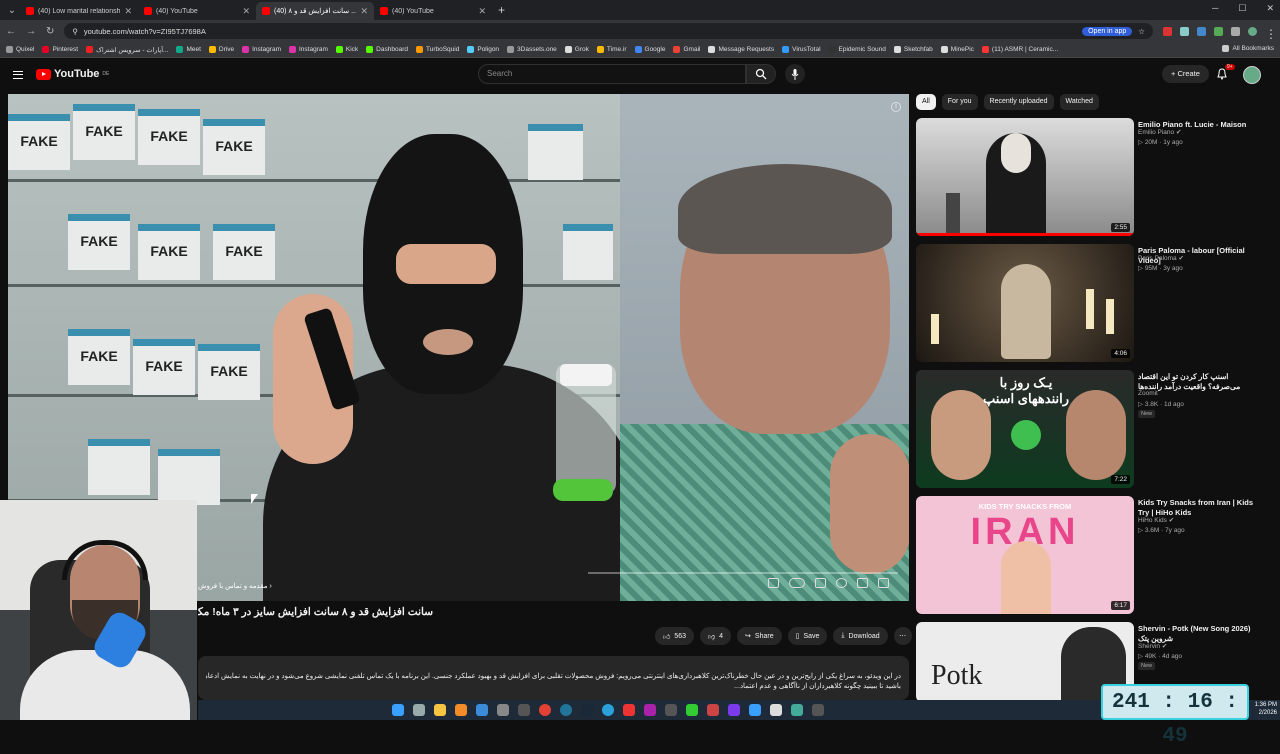  What do you see at coordinates (959, 102) in the screenshot?
I see `chip-for-you: For you` at bounding box center [959, 102].